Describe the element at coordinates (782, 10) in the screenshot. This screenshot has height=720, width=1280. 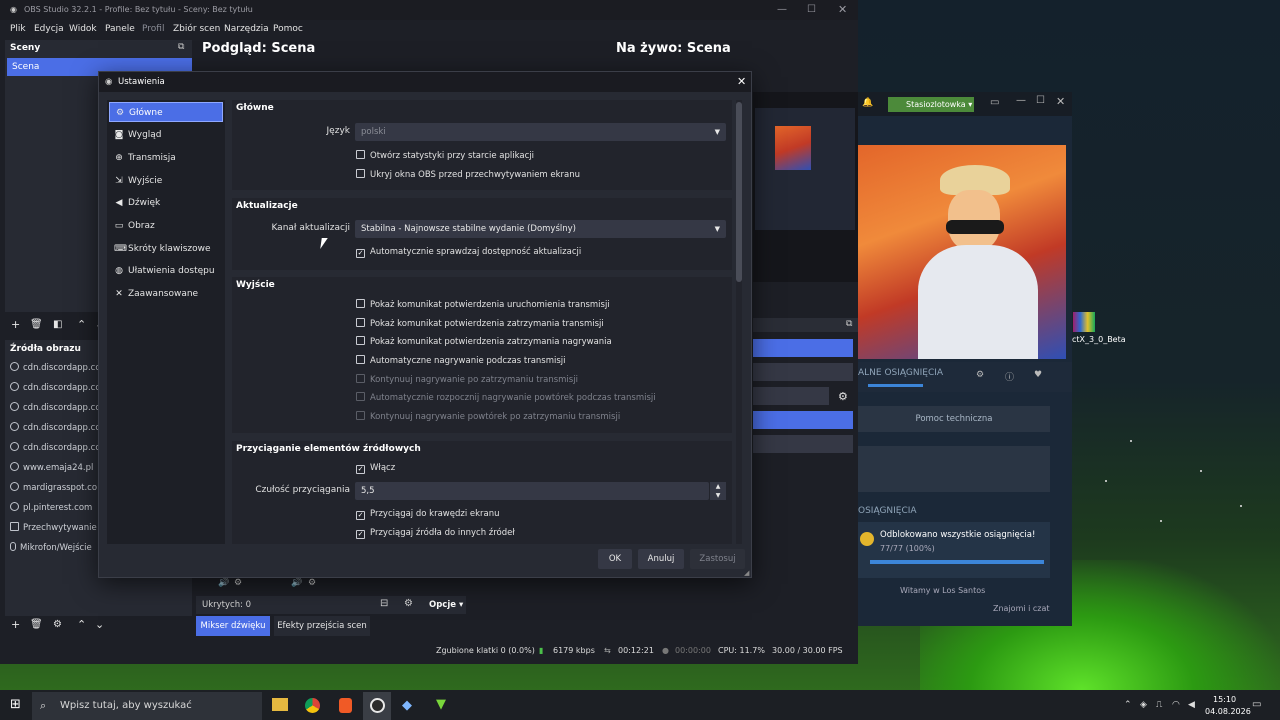
I see `minimize-icon: —` at that location.